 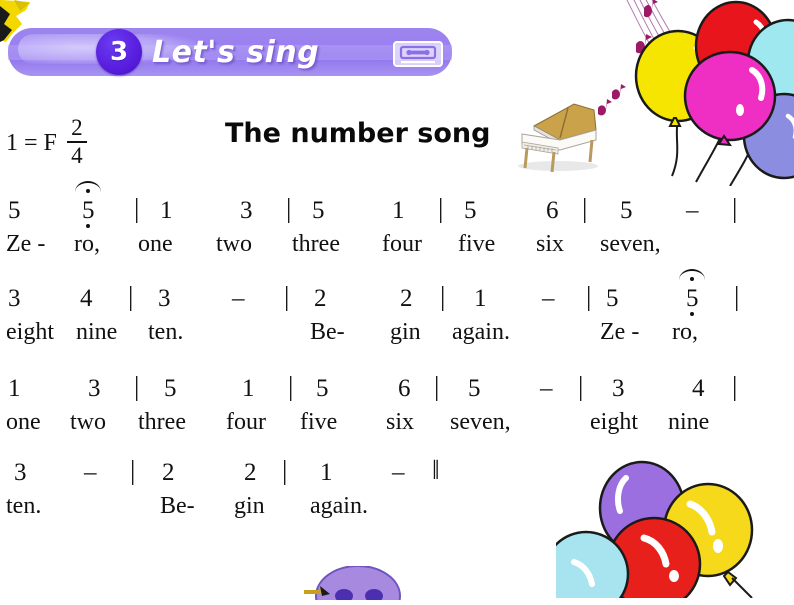 I want to click on page-title: Let's sing, so click(x=236, y=52).